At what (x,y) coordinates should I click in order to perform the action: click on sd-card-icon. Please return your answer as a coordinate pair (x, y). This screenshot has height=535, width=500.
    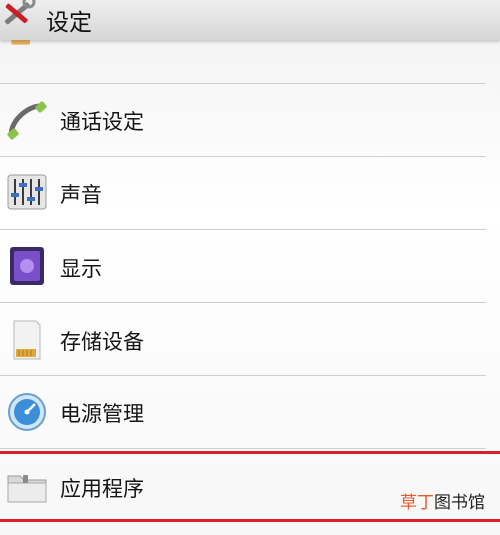
    Looking at the image, I should click on (27, 340).